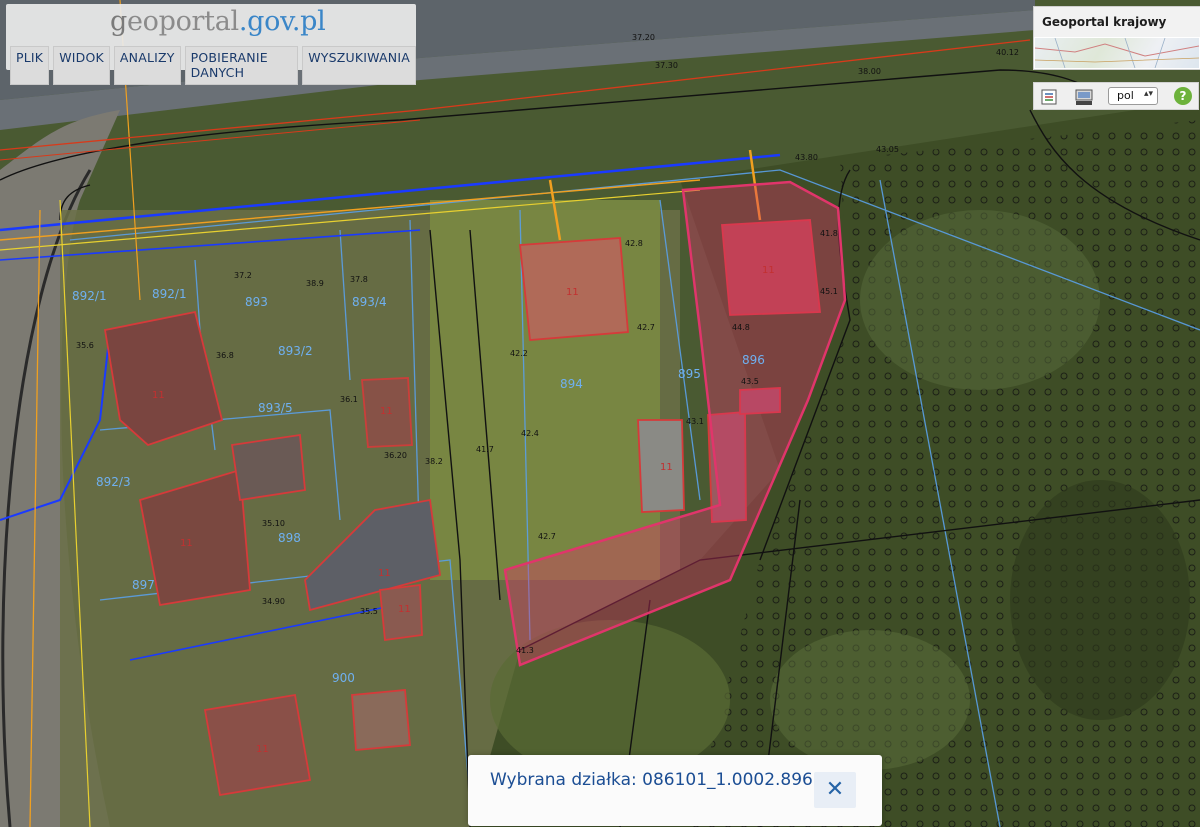 This screenshot has height=827, width=1200. I want to click on selected-parcel-label: Wybrana działka: 086101_1.0002.896, so click(651, 780).